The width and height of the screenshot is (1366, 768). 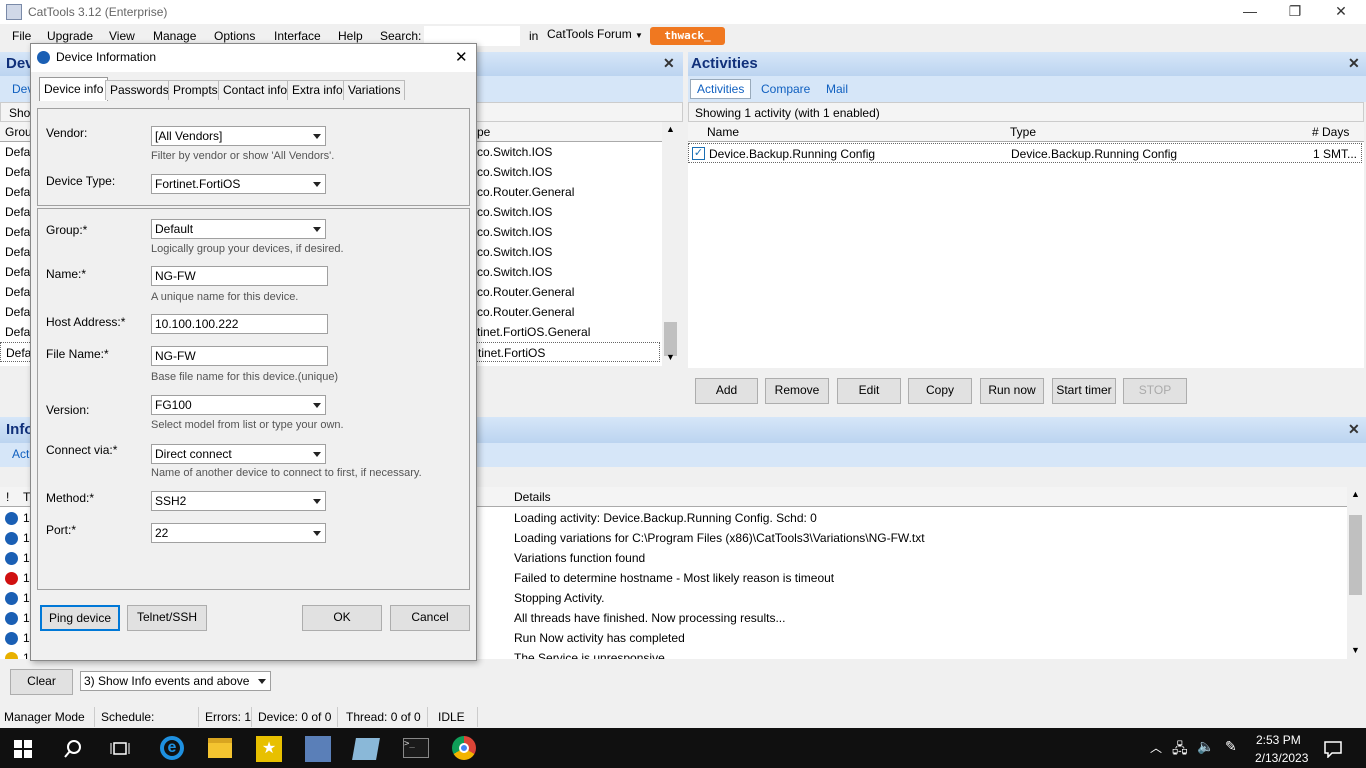 What do you see at coordinates (82, 450) in the screenshot?
I see `connect-via-label: Connect via:*` at bounding box center [82, 450].